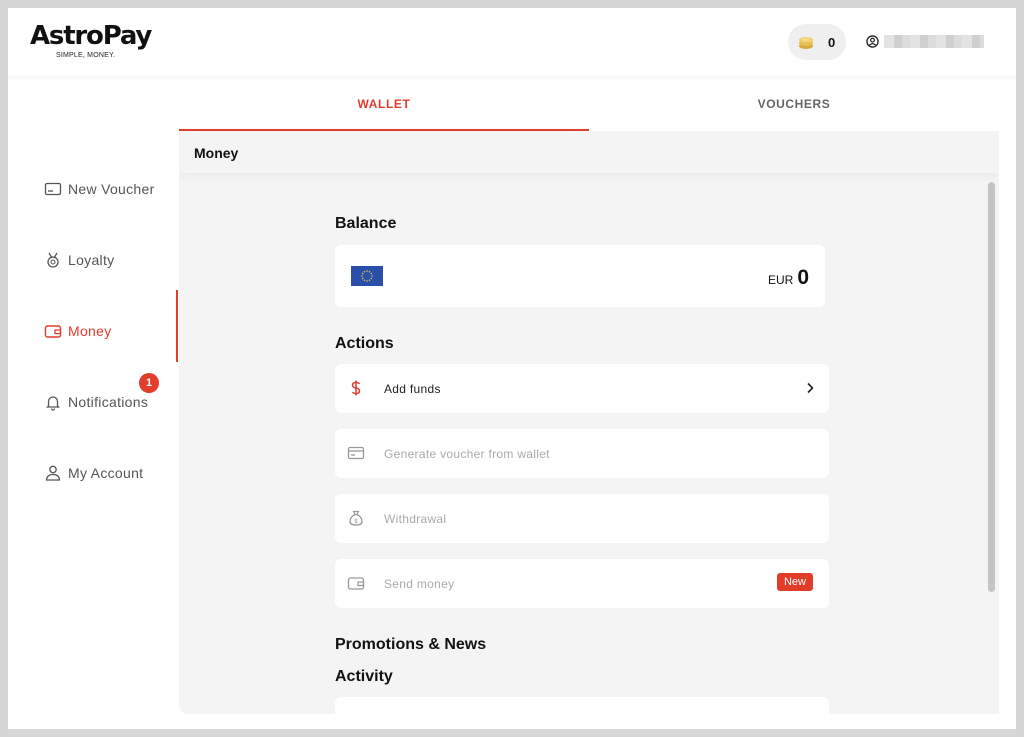  I want to click on sidebar-item-loyalty: Loyalty, so click(79, 260).